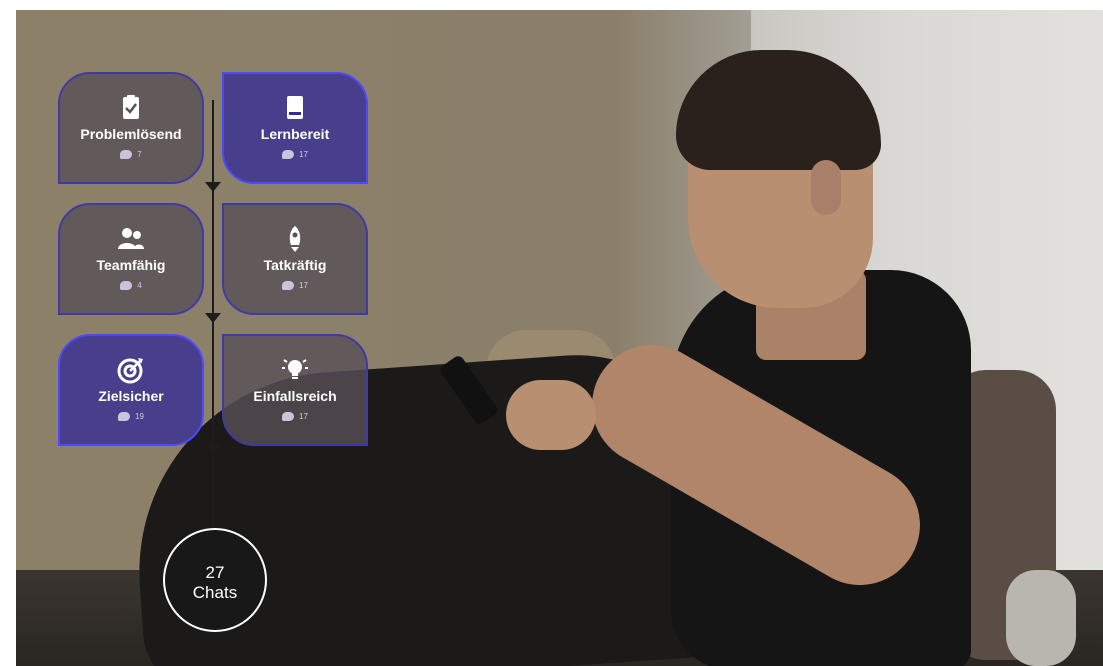  I want to click on chat-count: 7, so click(131, 154).